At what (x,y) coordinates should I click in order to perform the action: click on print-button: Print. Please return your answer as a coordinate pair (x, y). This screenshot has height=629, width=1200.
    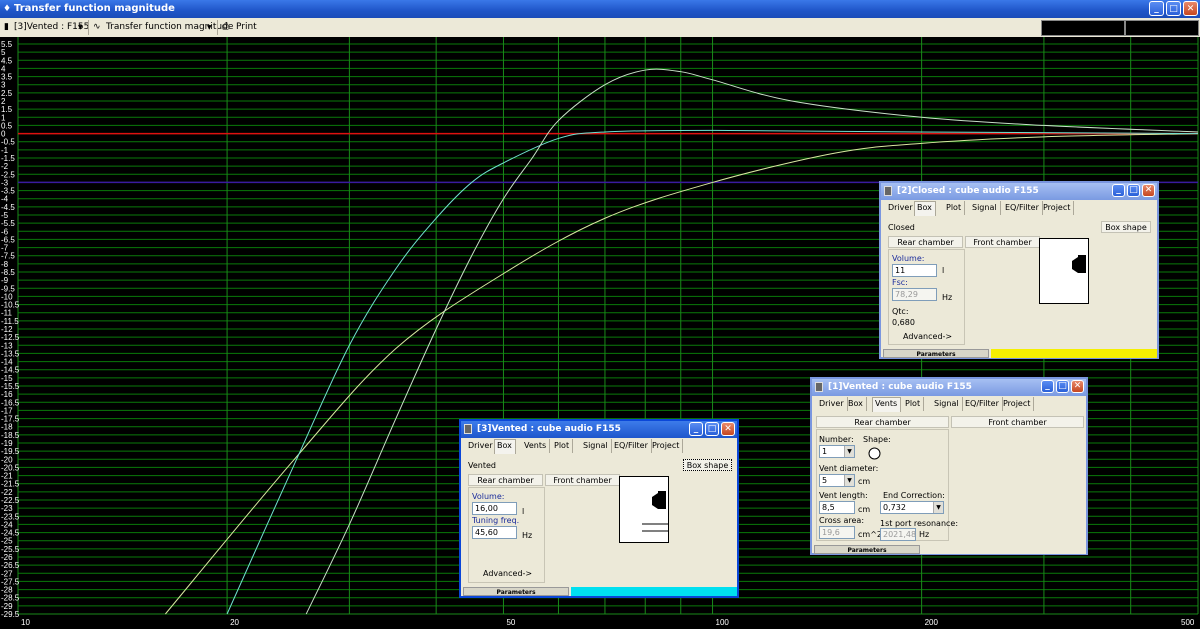
    Looking at the image, I should click on (246, 27).